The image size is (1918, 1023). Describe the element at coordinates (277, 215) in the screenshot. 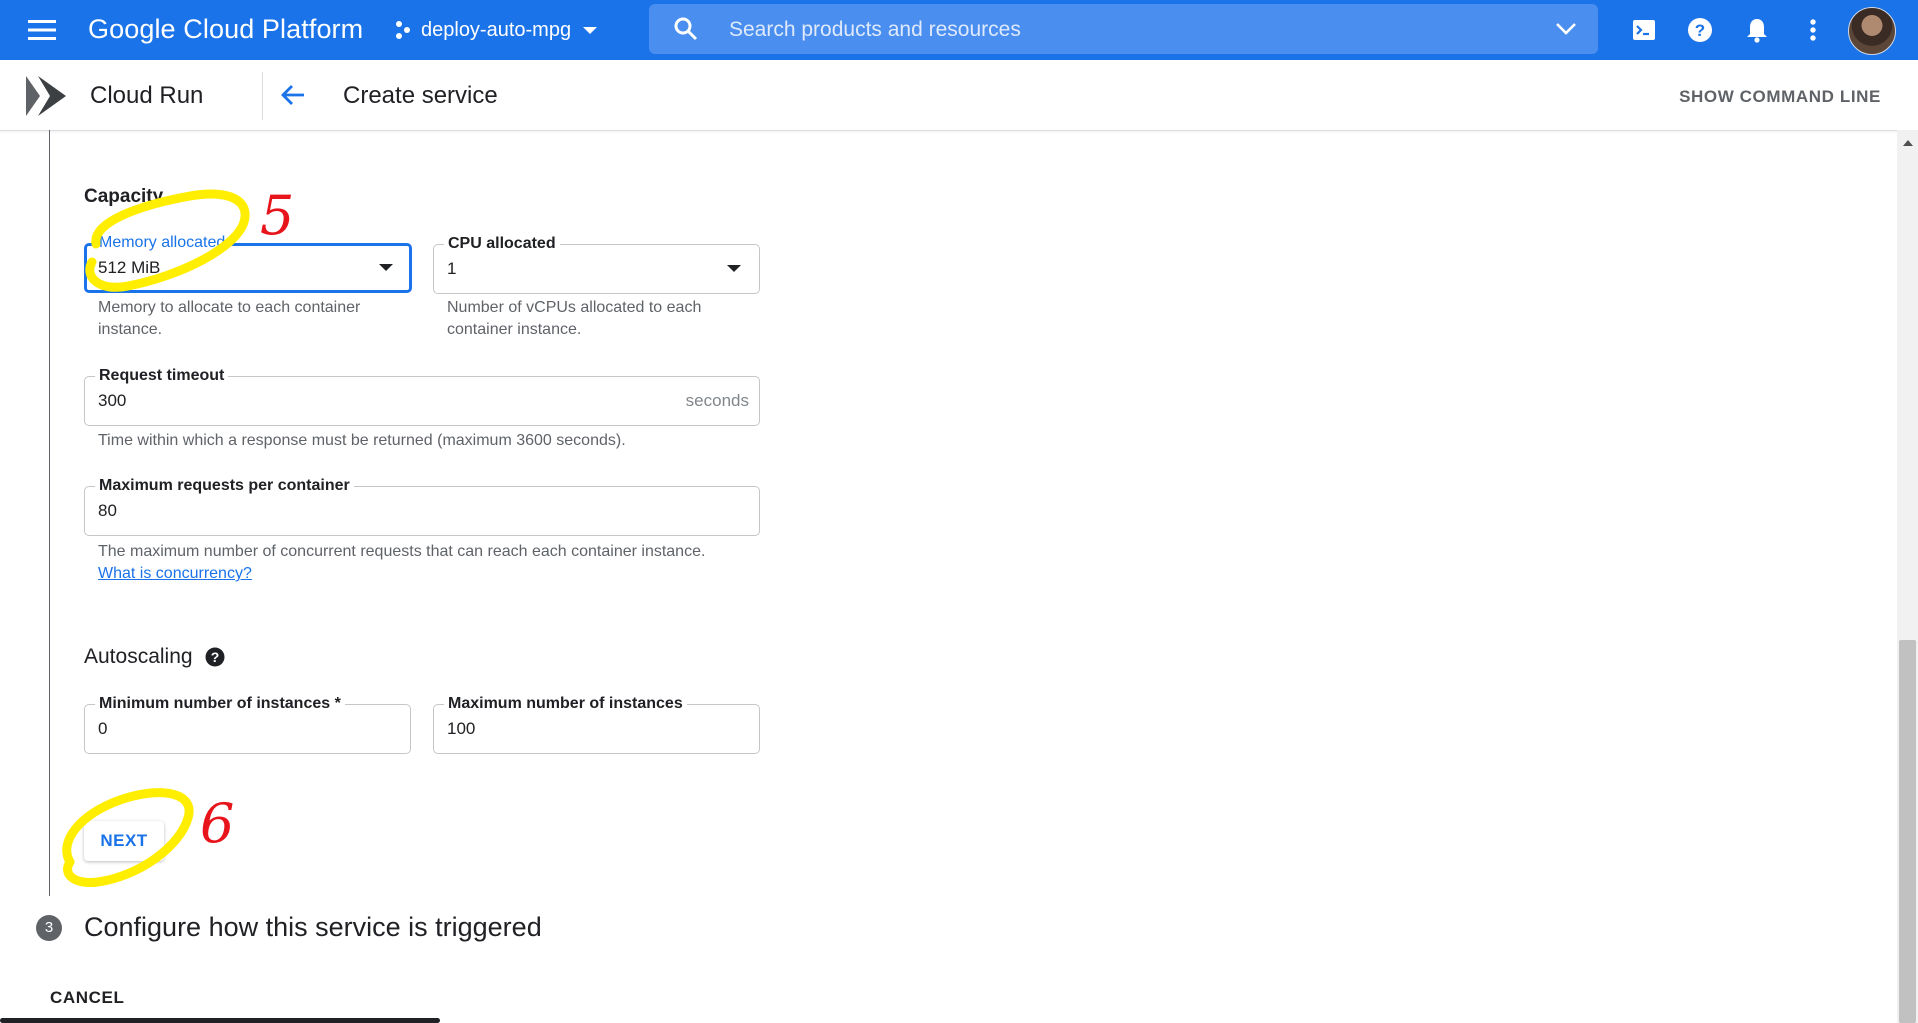

I see `annotation-number-5: 5` at that location.